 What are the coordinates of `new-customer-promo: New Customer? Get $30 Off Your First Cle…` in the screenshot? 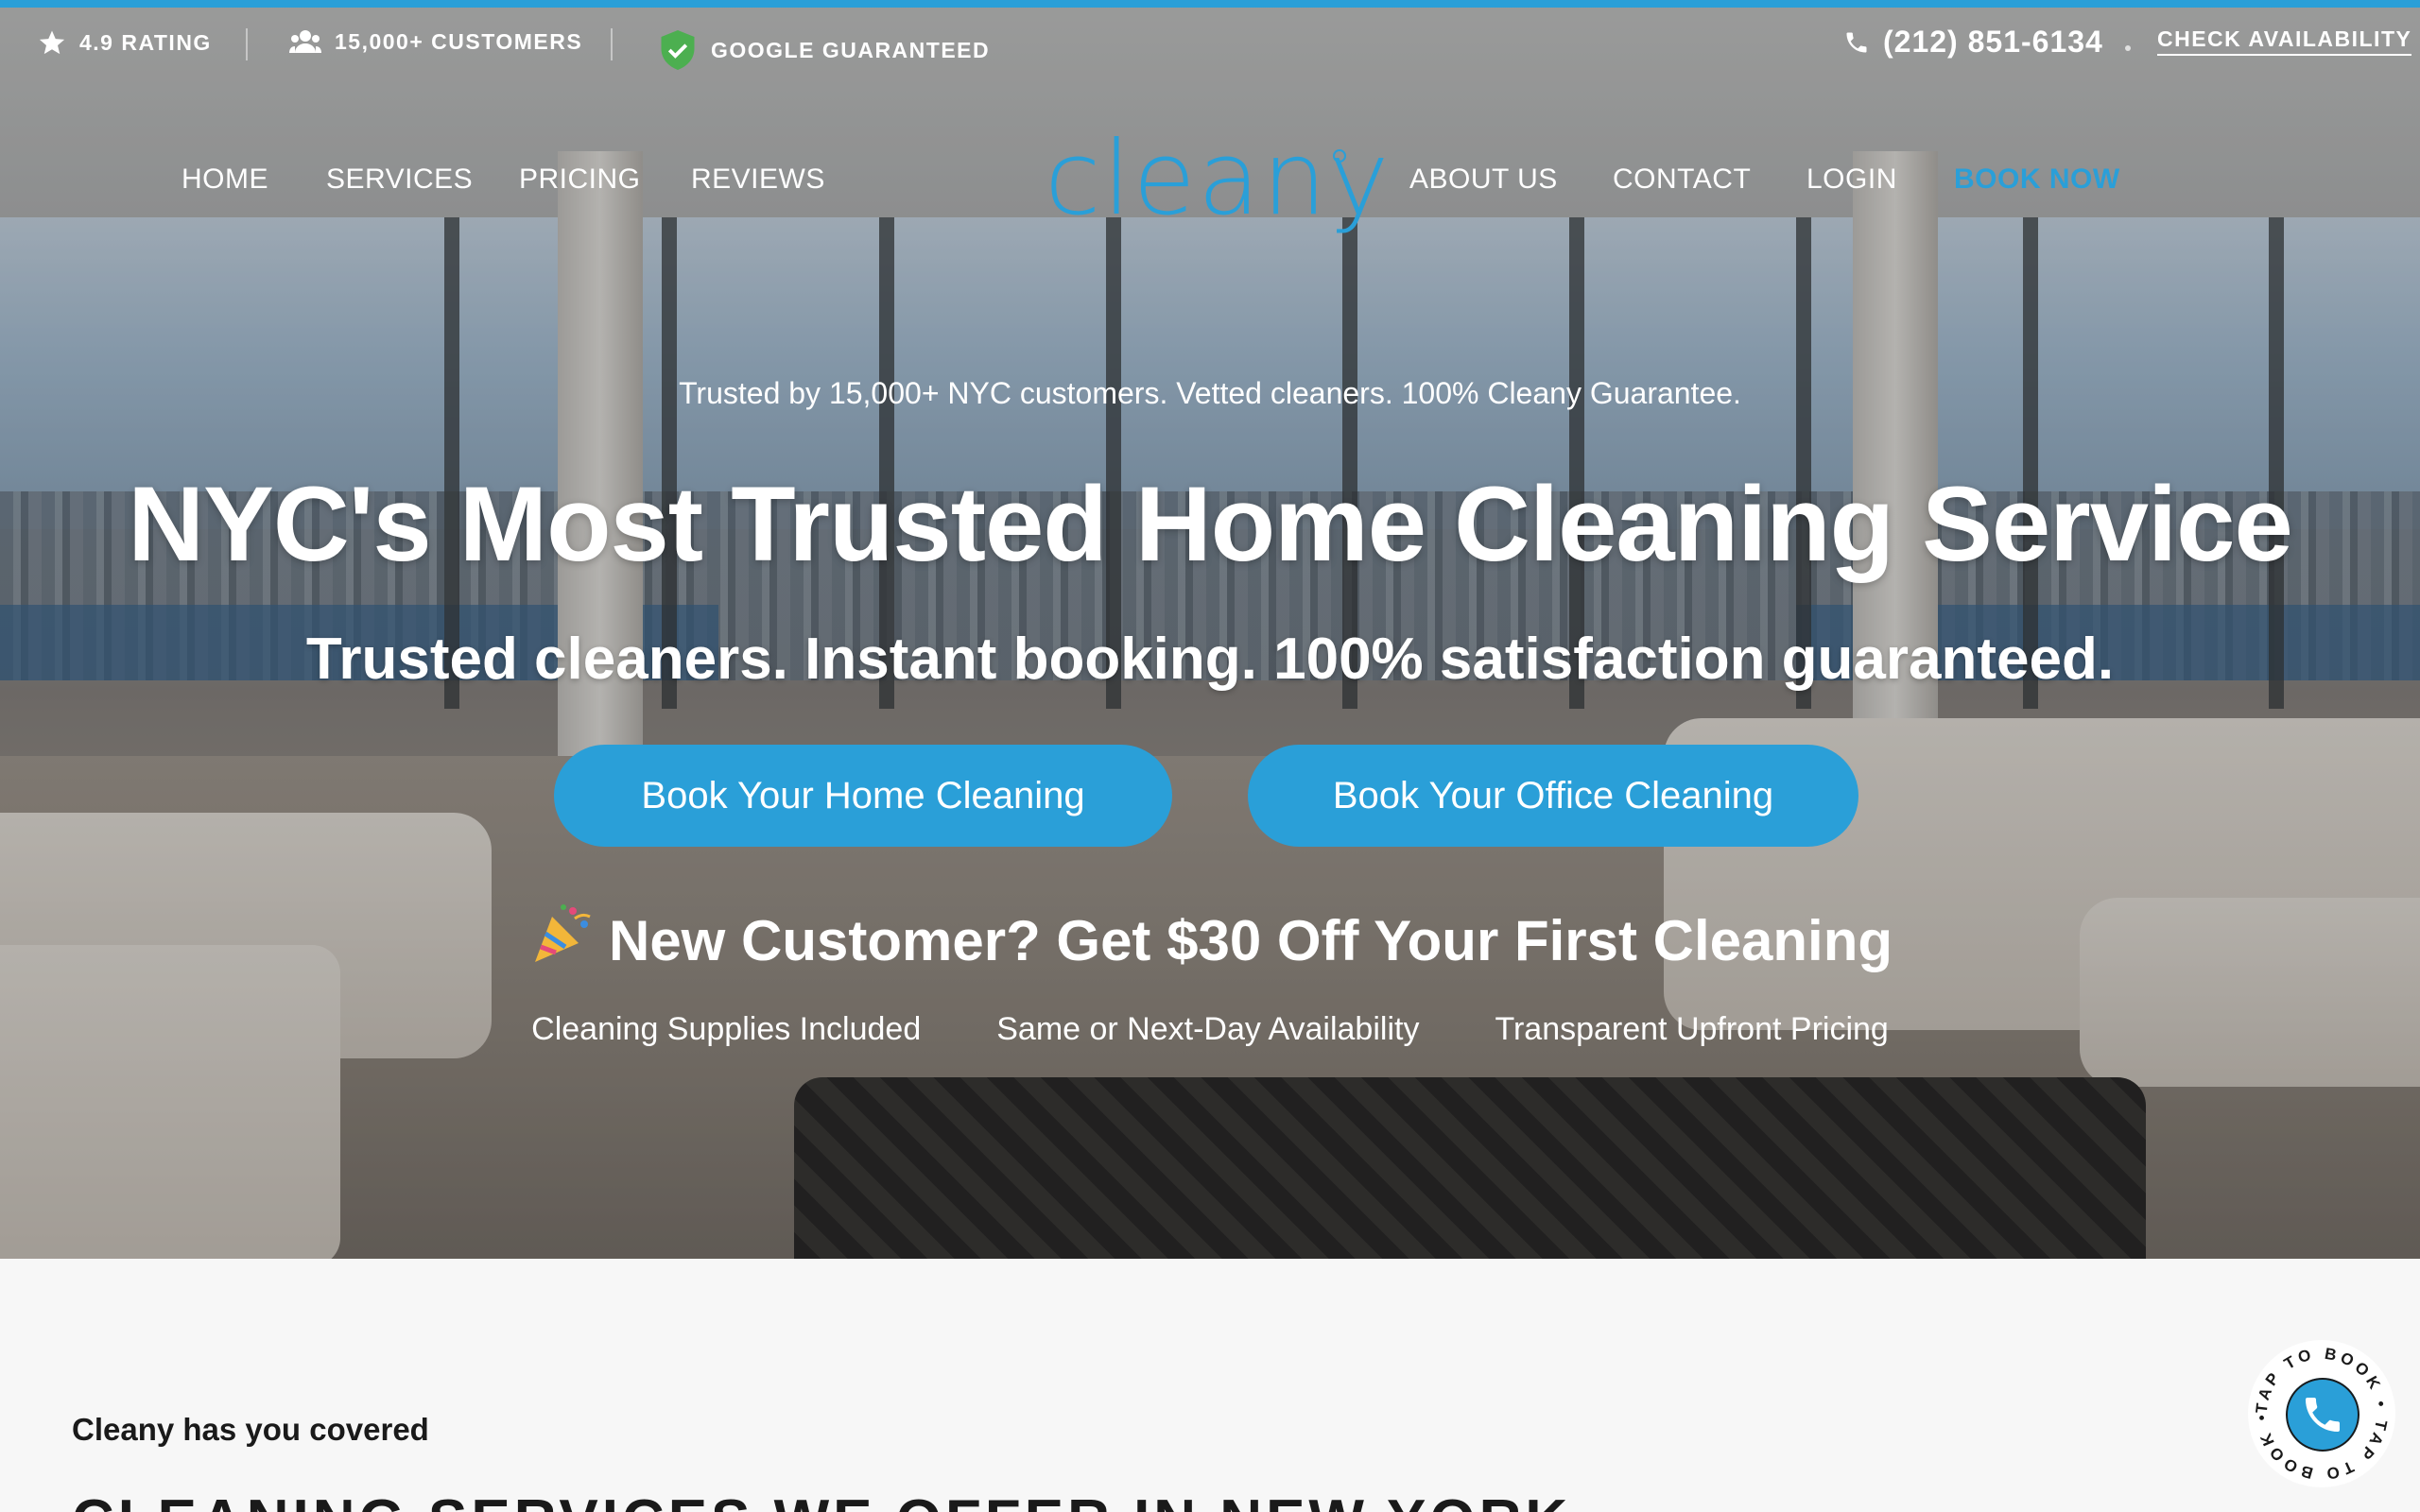 It's located at (1210, 940).